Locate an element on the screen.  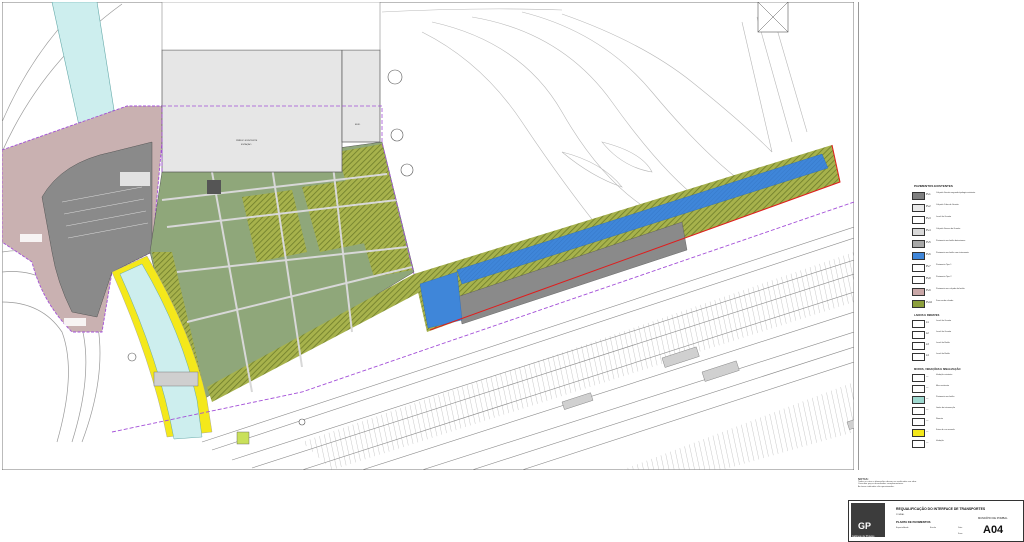
notes-line: As áreas indicadas são aproximadas. is located at coordinates (876, 486).